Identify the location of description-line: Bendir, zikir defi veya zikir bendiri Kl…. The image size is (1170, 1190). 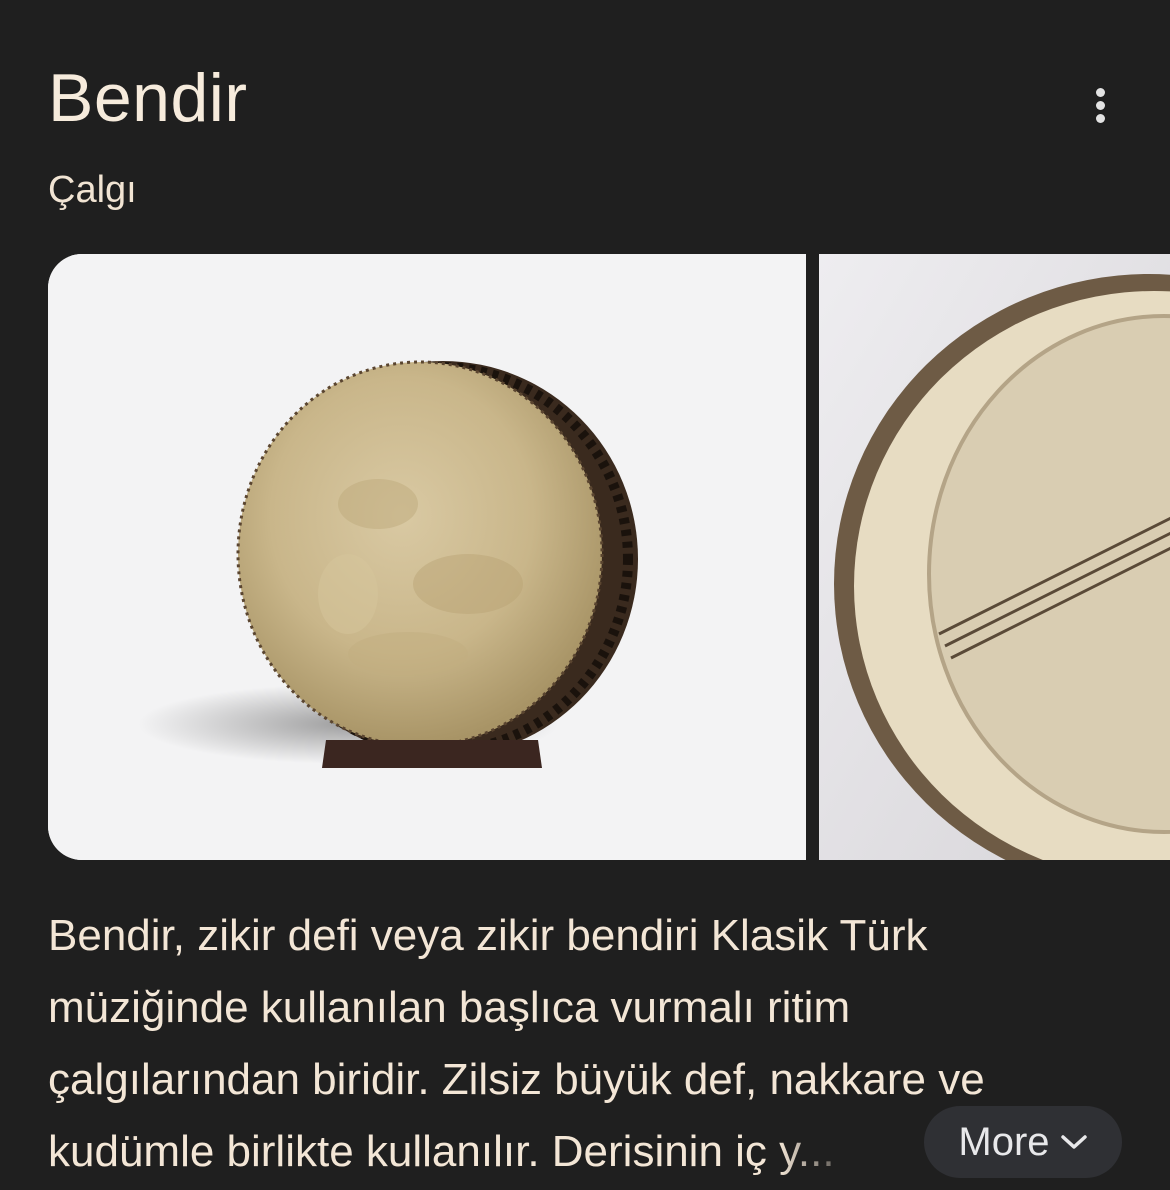
(488, 935).